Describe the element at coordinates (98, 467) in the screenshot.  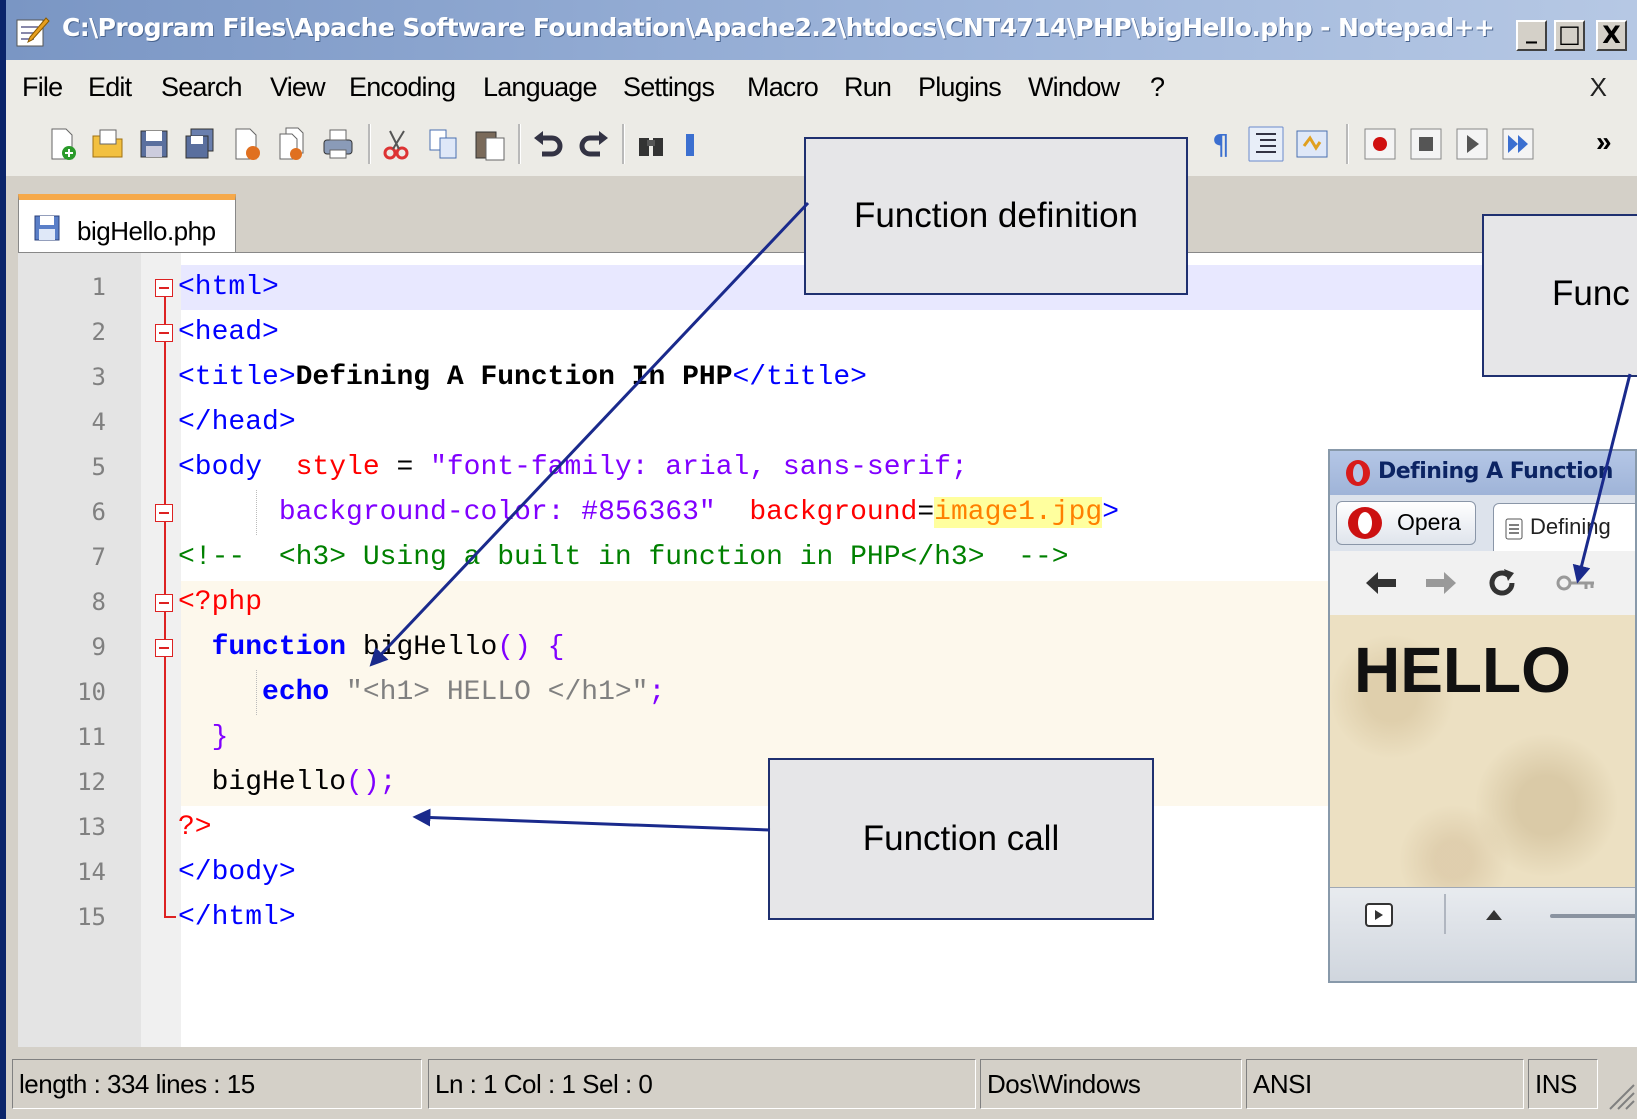
I see `line-number: 5` at that location.